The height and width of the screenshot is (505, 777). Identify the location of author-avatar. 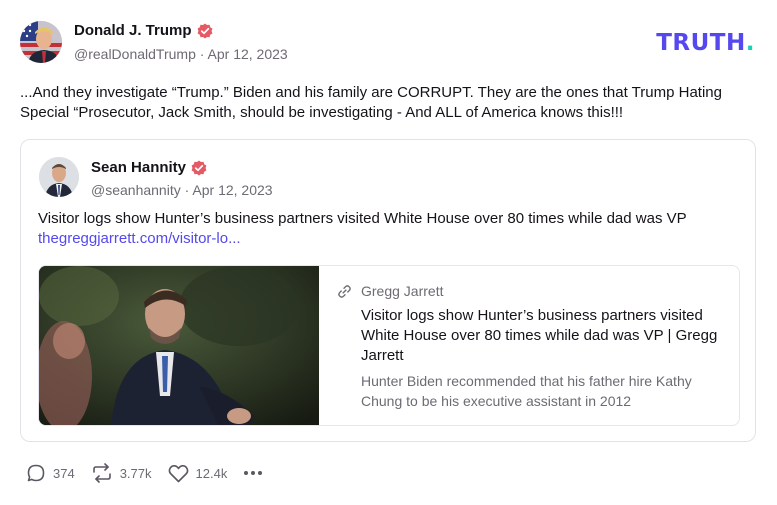
(41, 42).